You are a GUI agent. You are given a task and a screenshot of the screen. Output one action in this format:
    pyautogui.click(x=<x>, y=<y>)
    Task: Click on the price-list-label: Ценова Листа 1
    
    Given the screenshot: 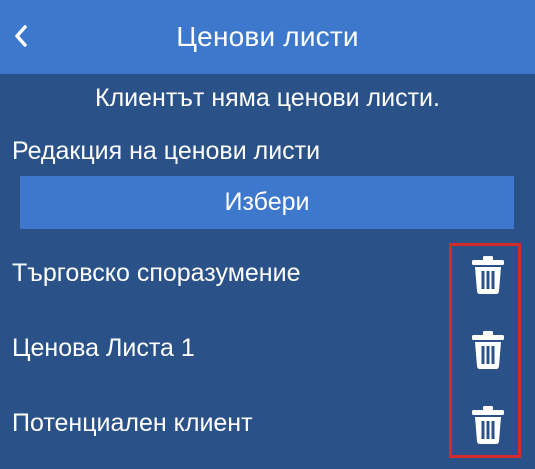 What is the action you would take?
    pyautogui.click(x=103, y=347)
    